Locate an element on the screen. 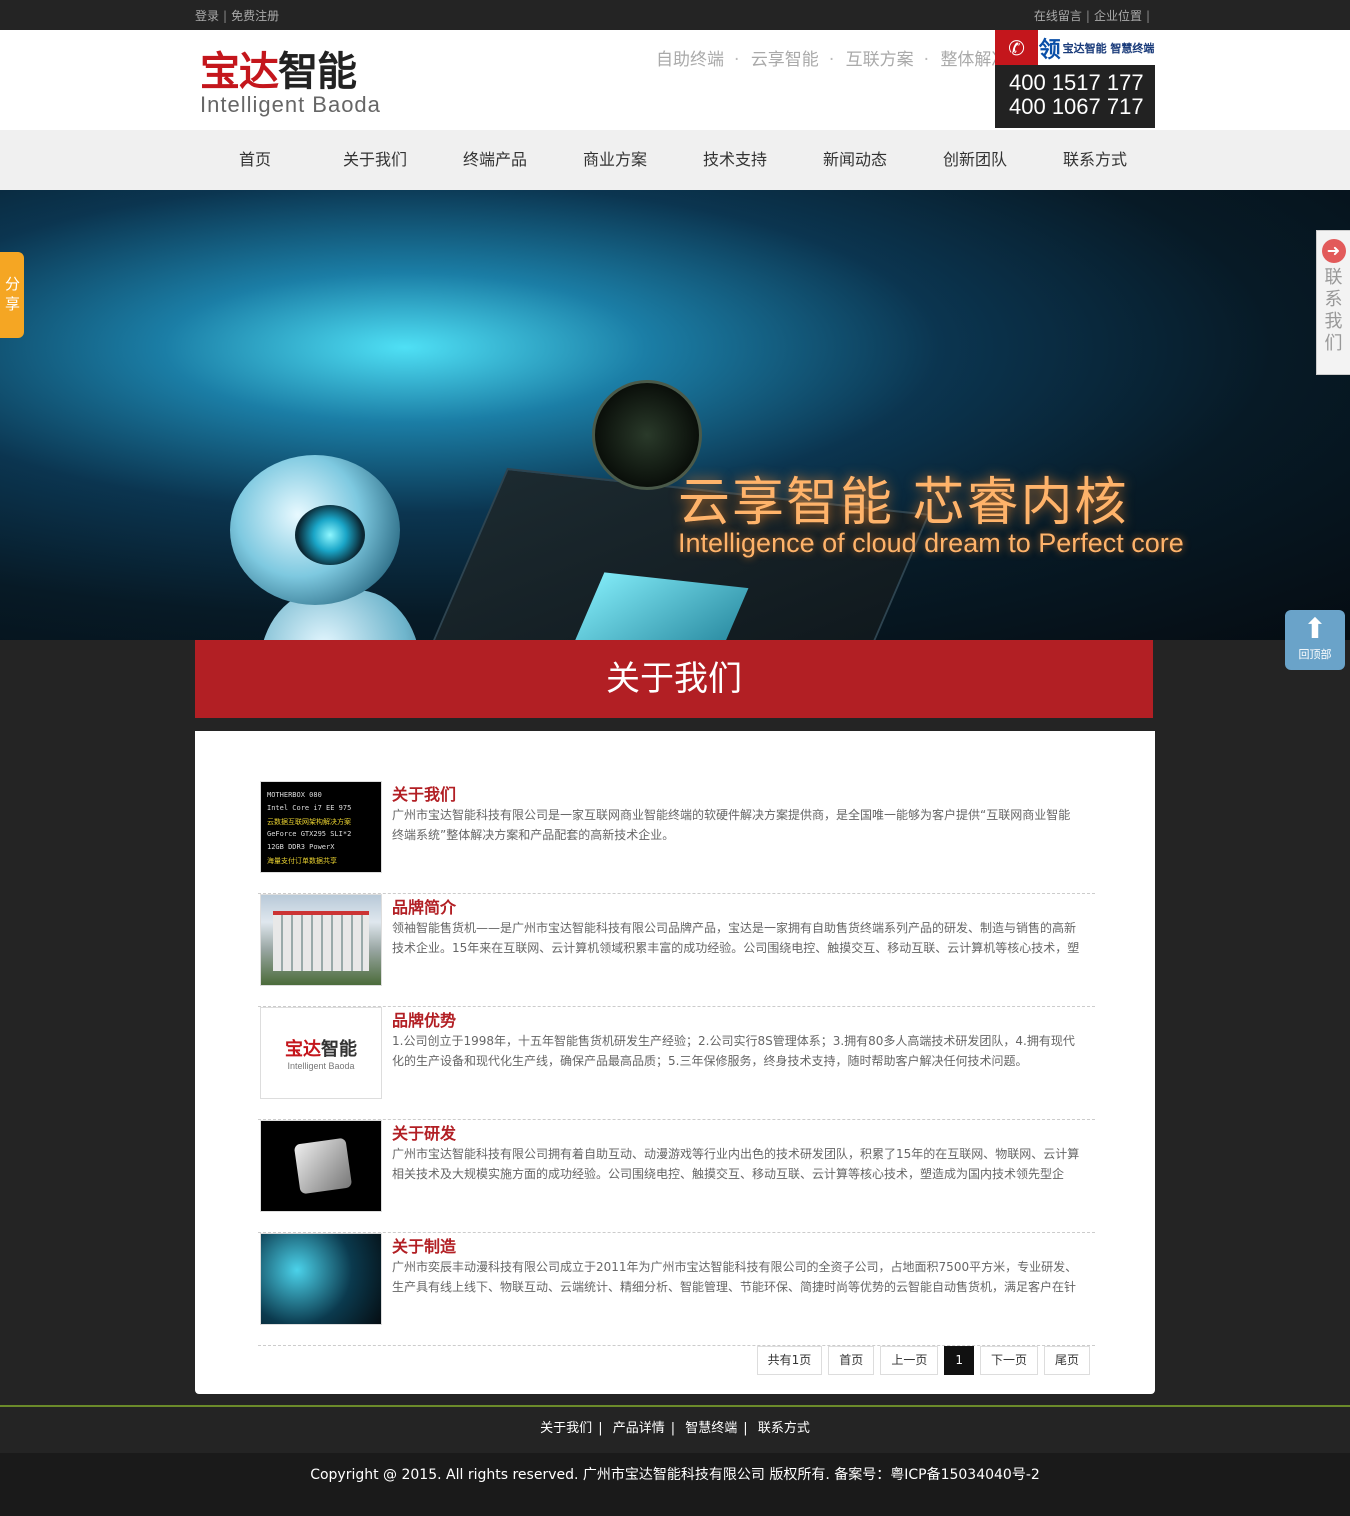 This screenshot has width=1350, height=1516. pager-last-button: 尾页 is located at coordinates (1066, 1360).